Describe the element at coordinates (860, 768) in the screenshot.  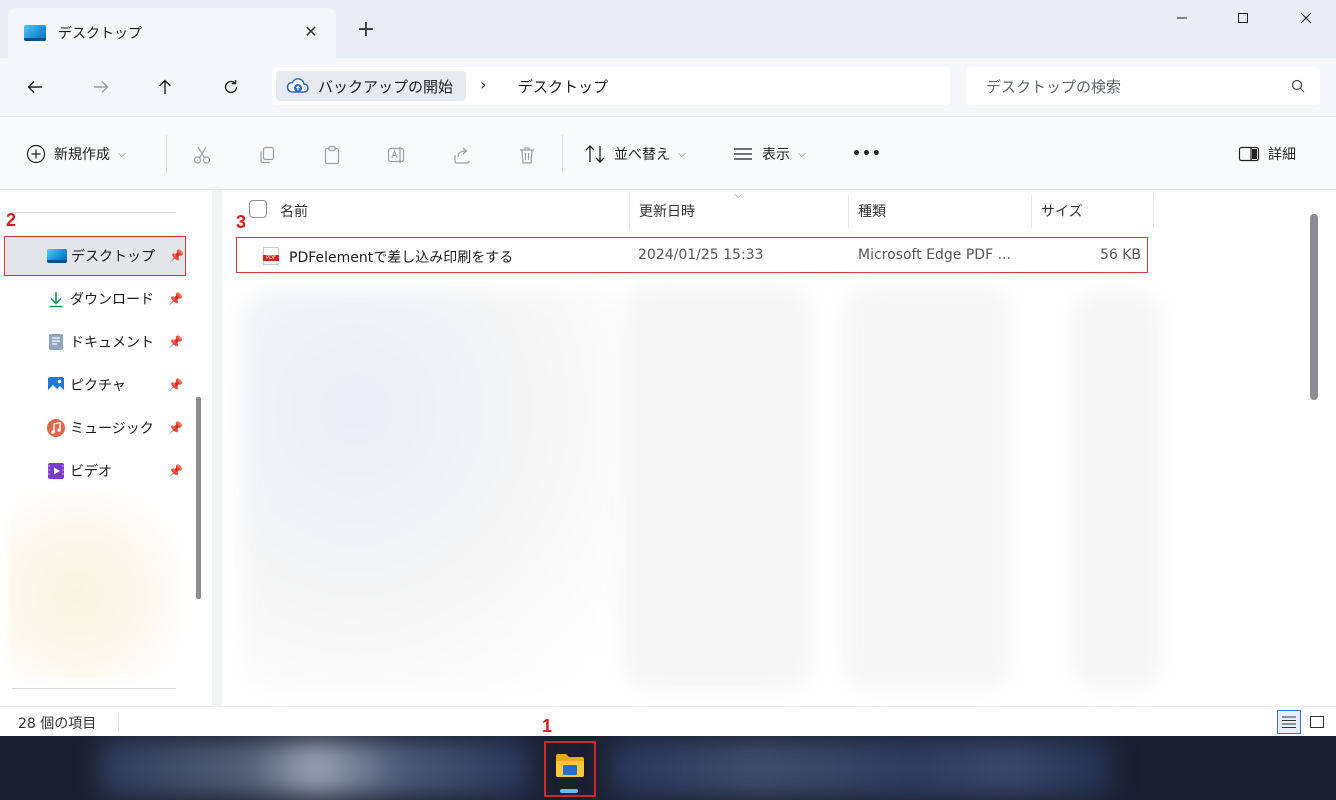
I see `blurred-taskbar-right` at that location.